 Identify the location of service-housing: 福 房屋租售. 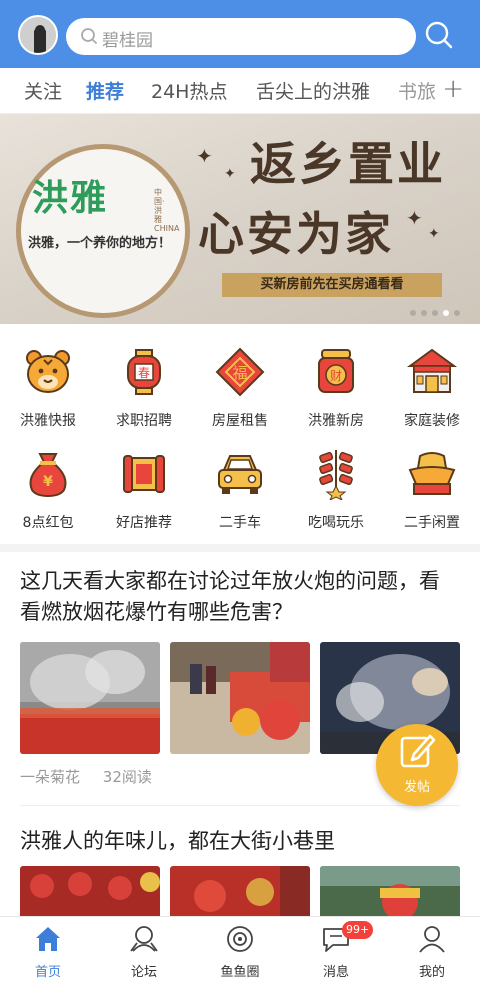
(240, 388).